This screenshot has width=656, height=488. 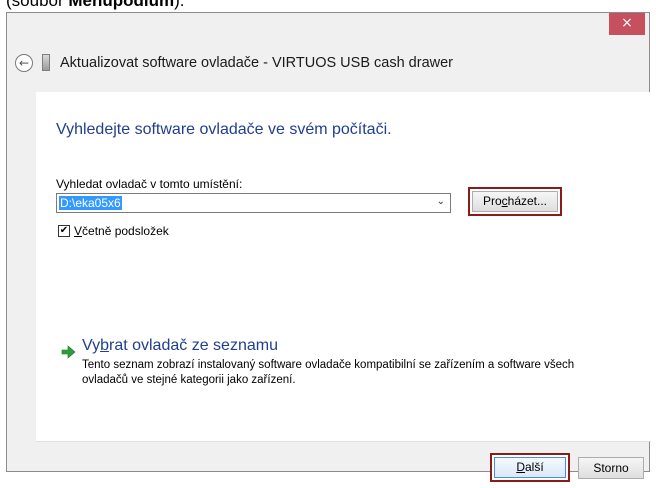 I want to click on close-button: ×, so click(x=627, y=24).